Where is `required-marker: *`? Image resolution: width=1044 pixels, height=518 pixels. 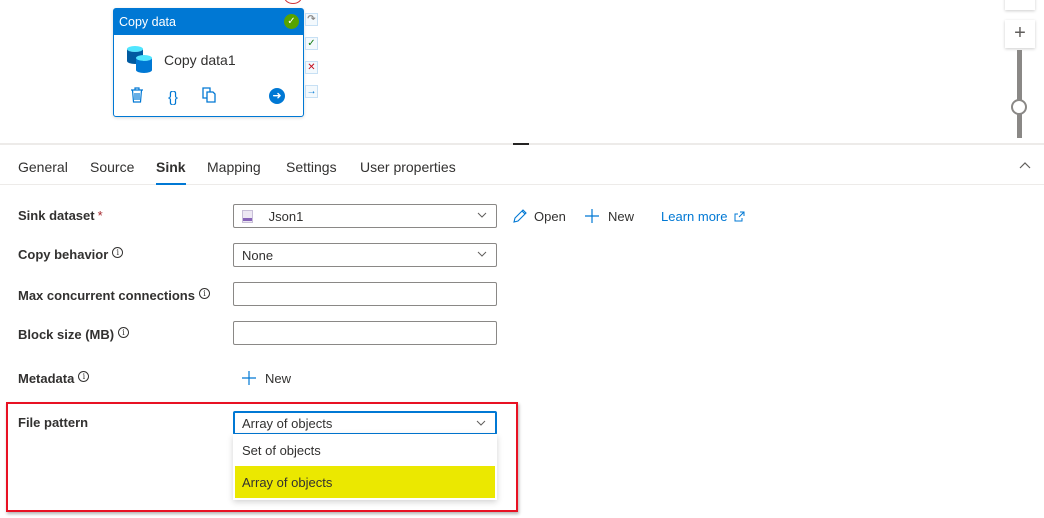
required-marker: * is located at coordinates (100, 215).